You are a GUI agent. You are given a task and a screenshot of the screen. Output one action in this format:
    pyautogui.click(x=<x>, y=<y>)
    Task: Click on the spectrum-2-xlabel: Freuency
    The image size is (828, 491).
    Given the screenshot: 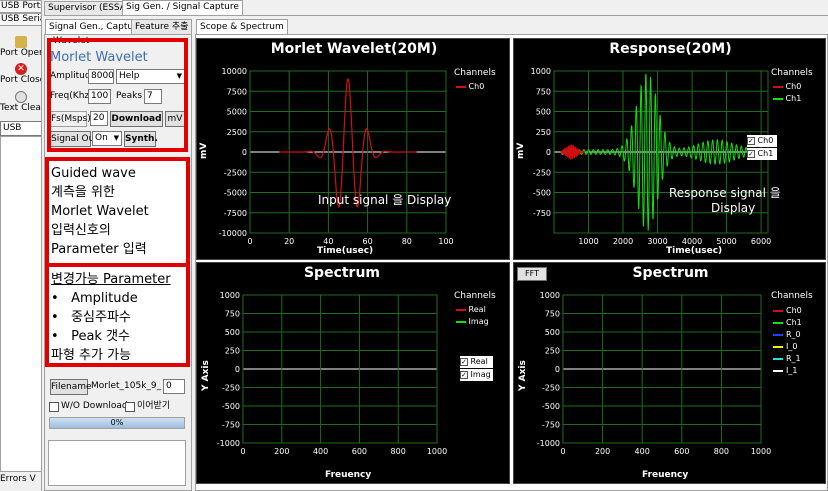 What is the action you would take?
    pyautogui.click(x=665, y=475)
    